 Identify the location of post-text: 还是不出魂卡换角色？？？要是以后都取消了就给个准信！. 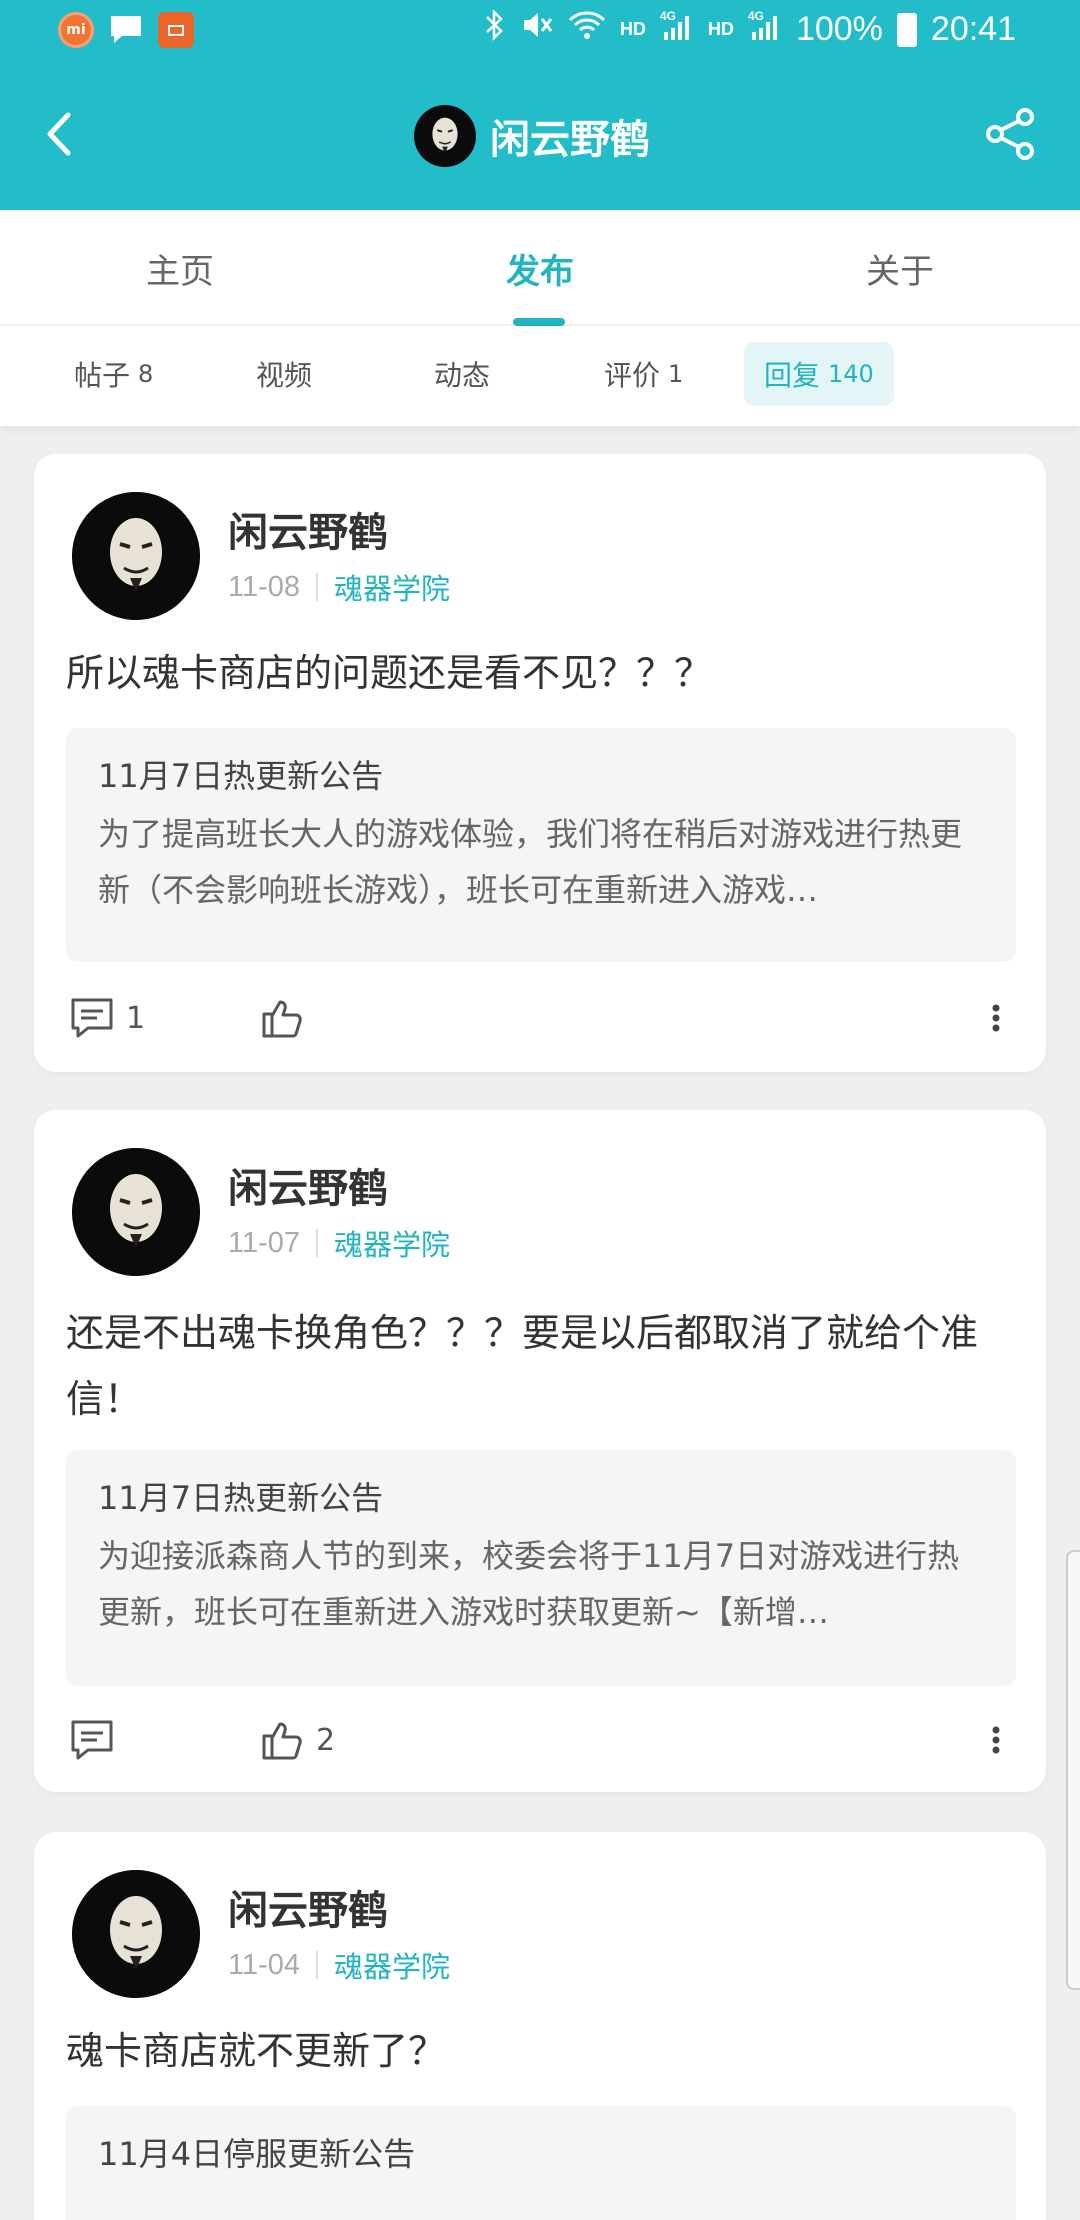
(522, 1366).